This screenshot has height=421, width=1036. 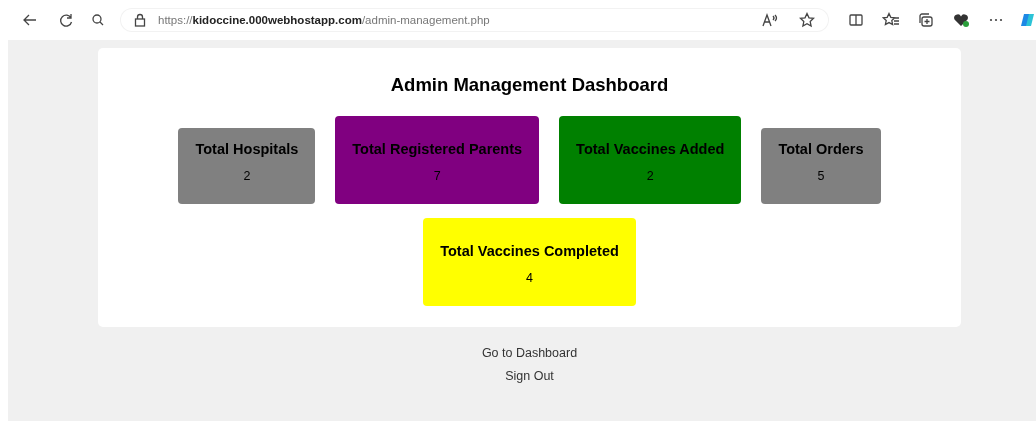 I want to click on extension-icon, so click(x=961, y=20).